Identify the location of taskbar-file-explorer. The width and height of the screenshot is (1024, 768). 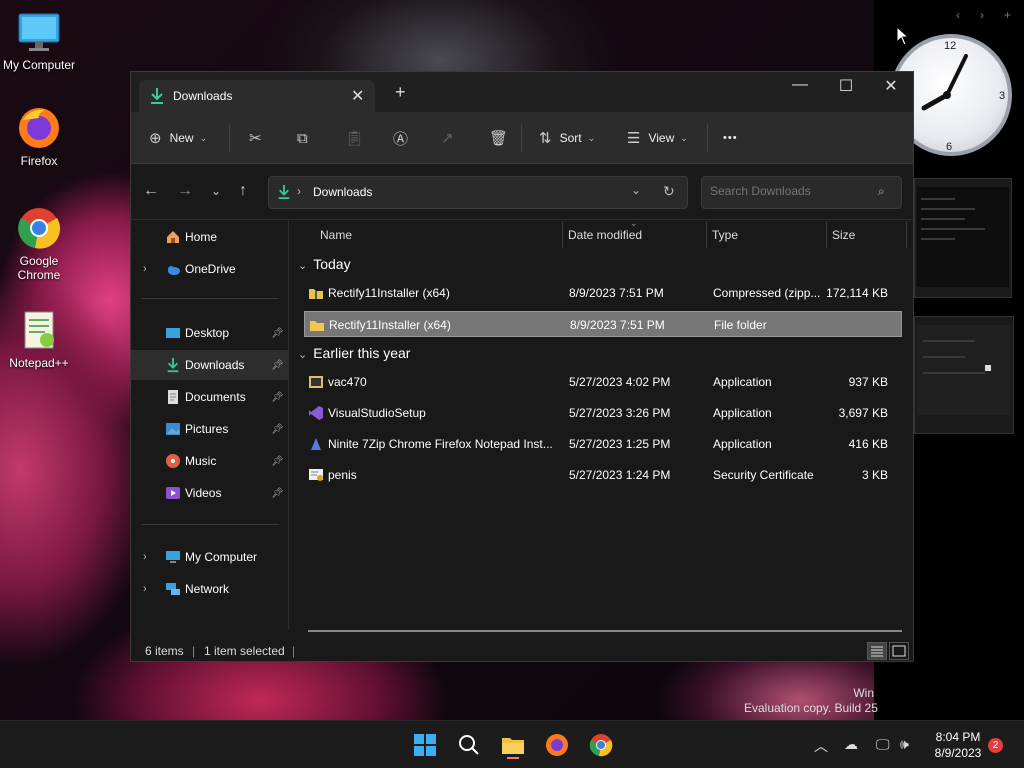
(513, 745).